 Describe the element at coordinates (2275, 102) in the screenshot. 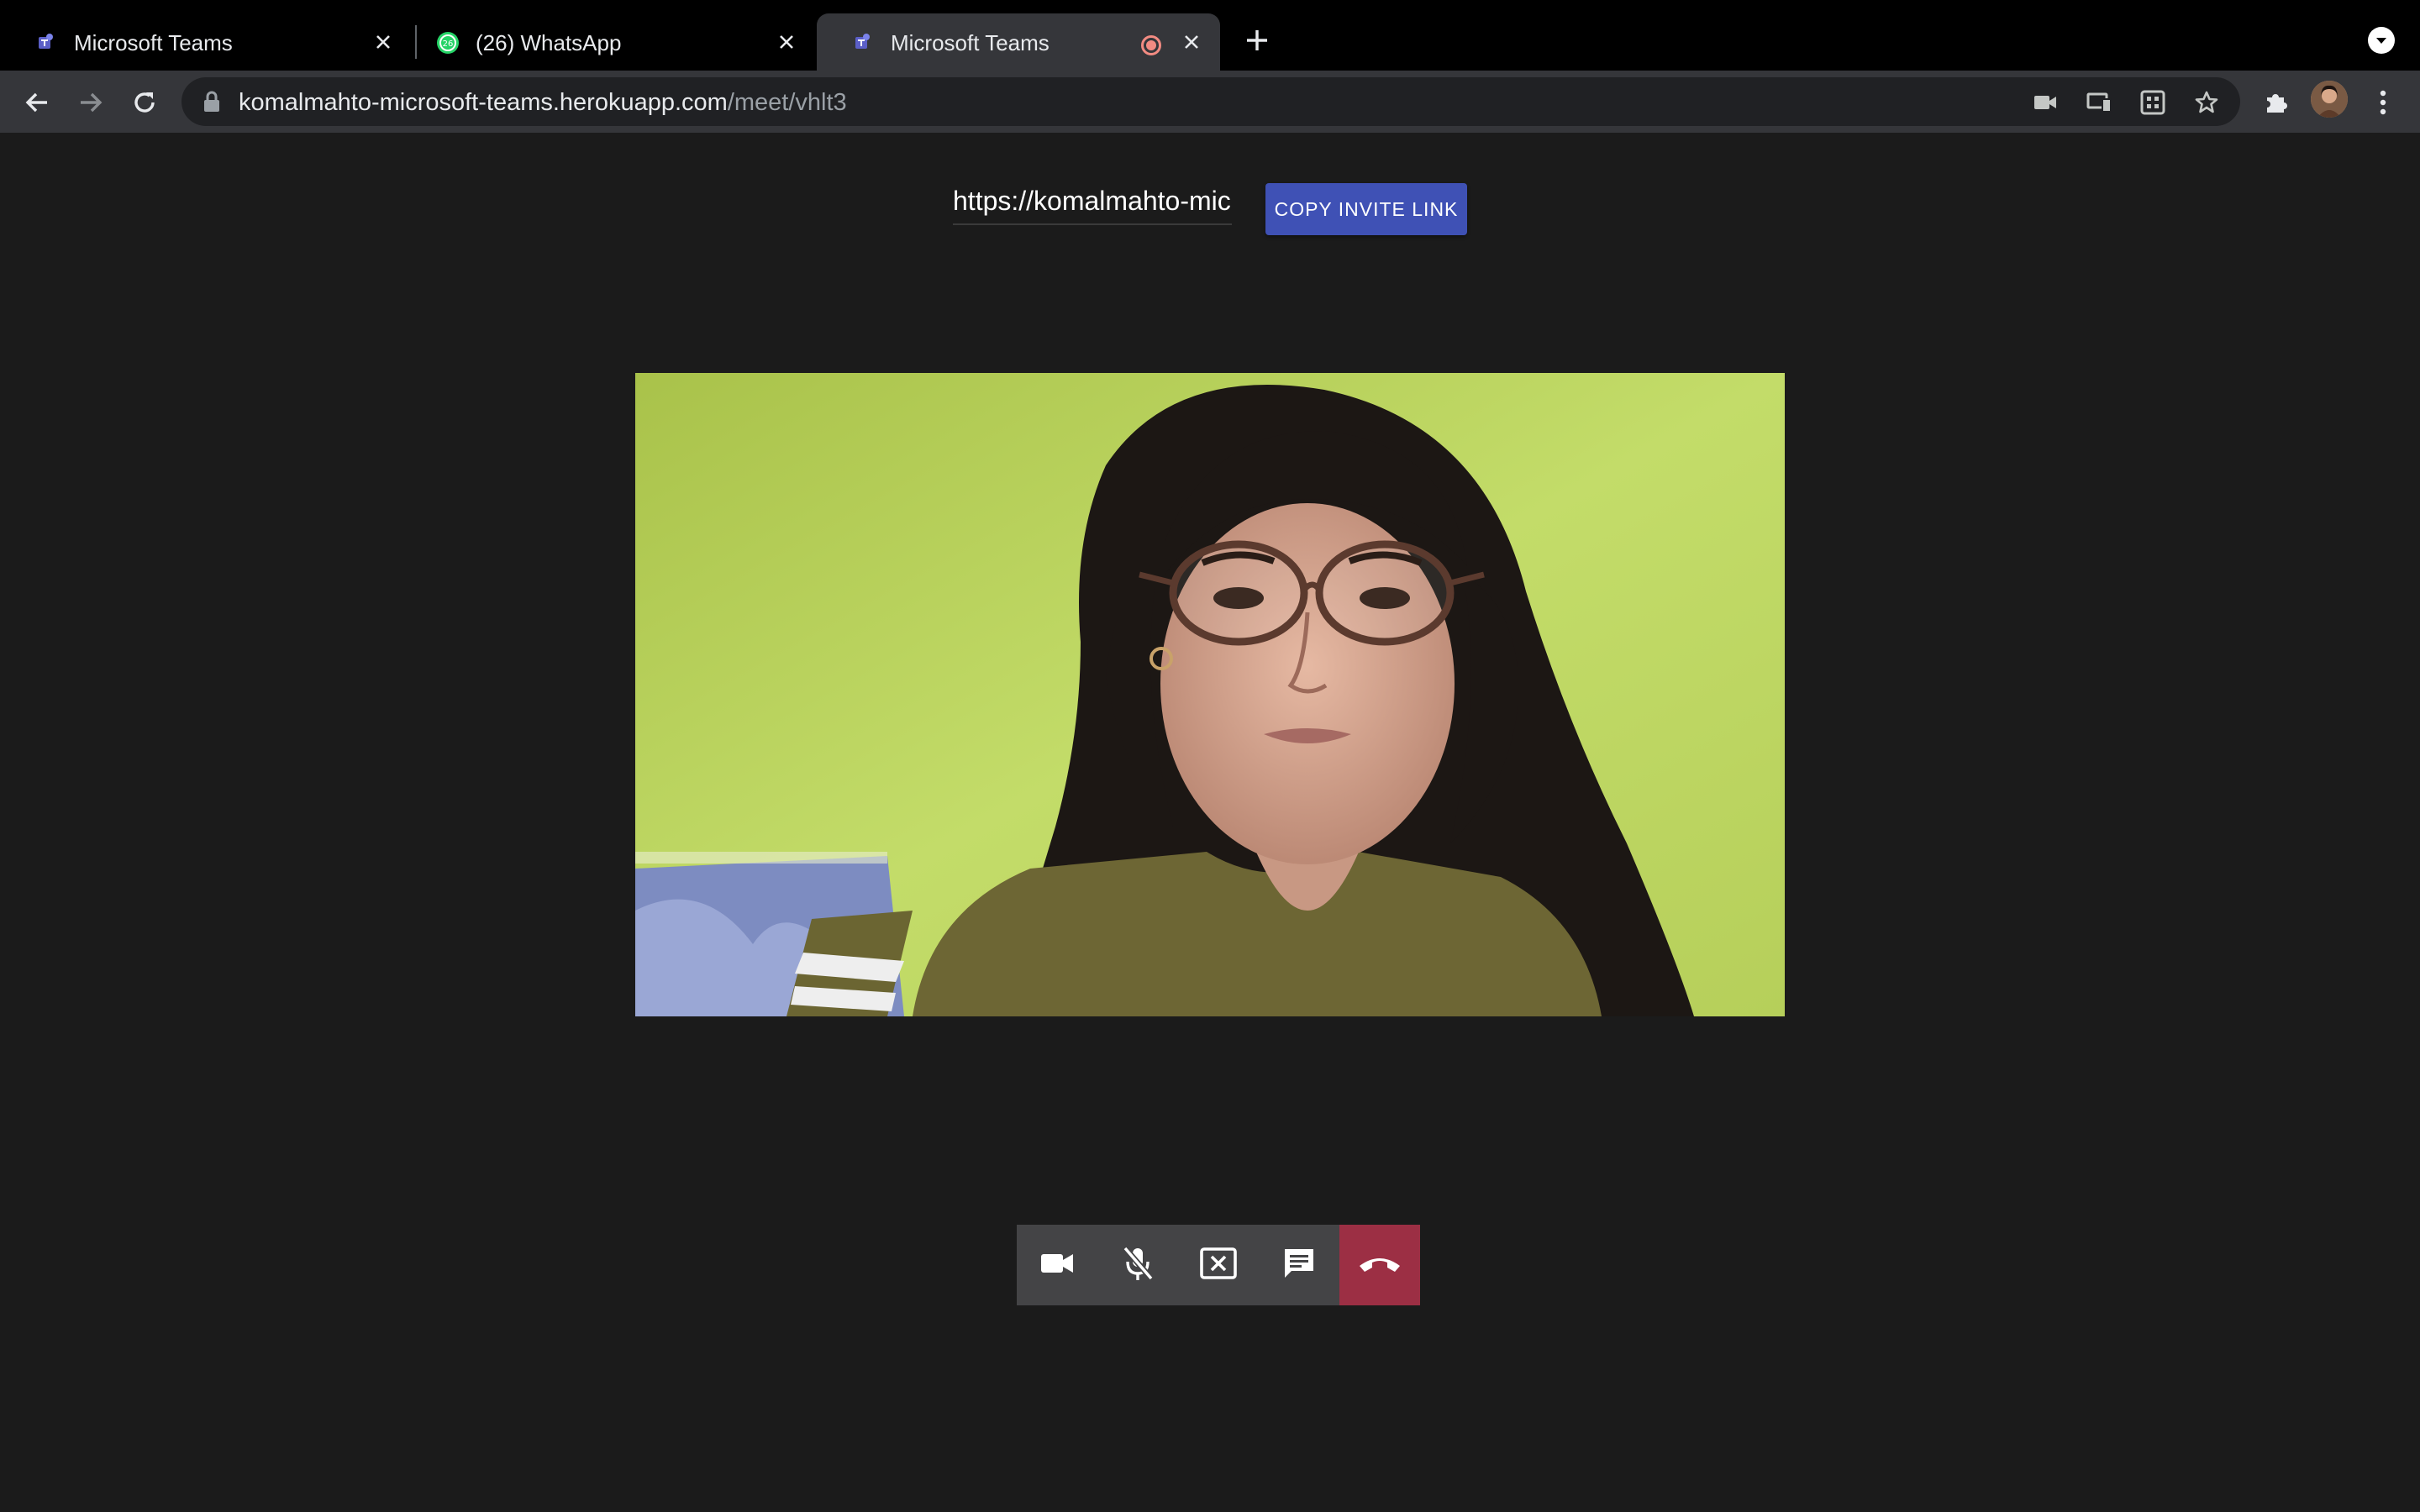

I see `extensions-puzzle-icon` at that location.